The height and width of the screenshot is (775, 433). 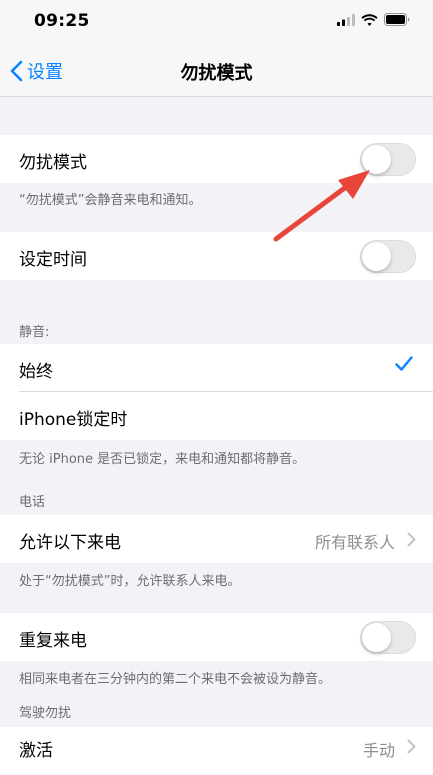 I want to click on repeated-calls-row: 重复来电, so click(x=216, y=637).